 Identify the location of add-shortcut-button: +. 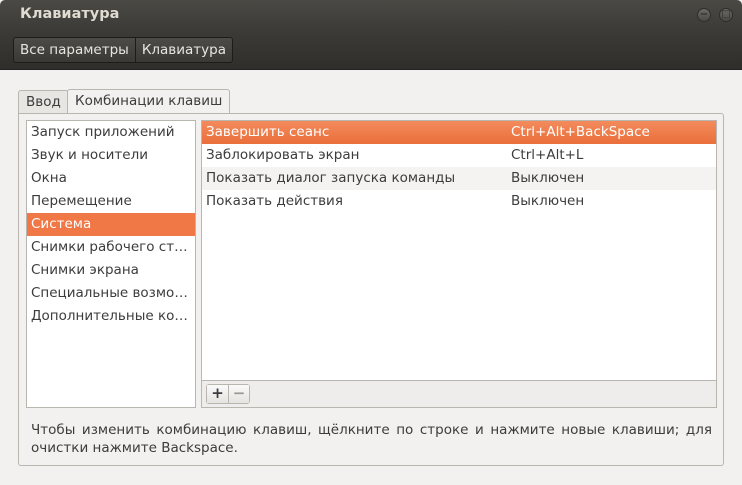
(217, 394).